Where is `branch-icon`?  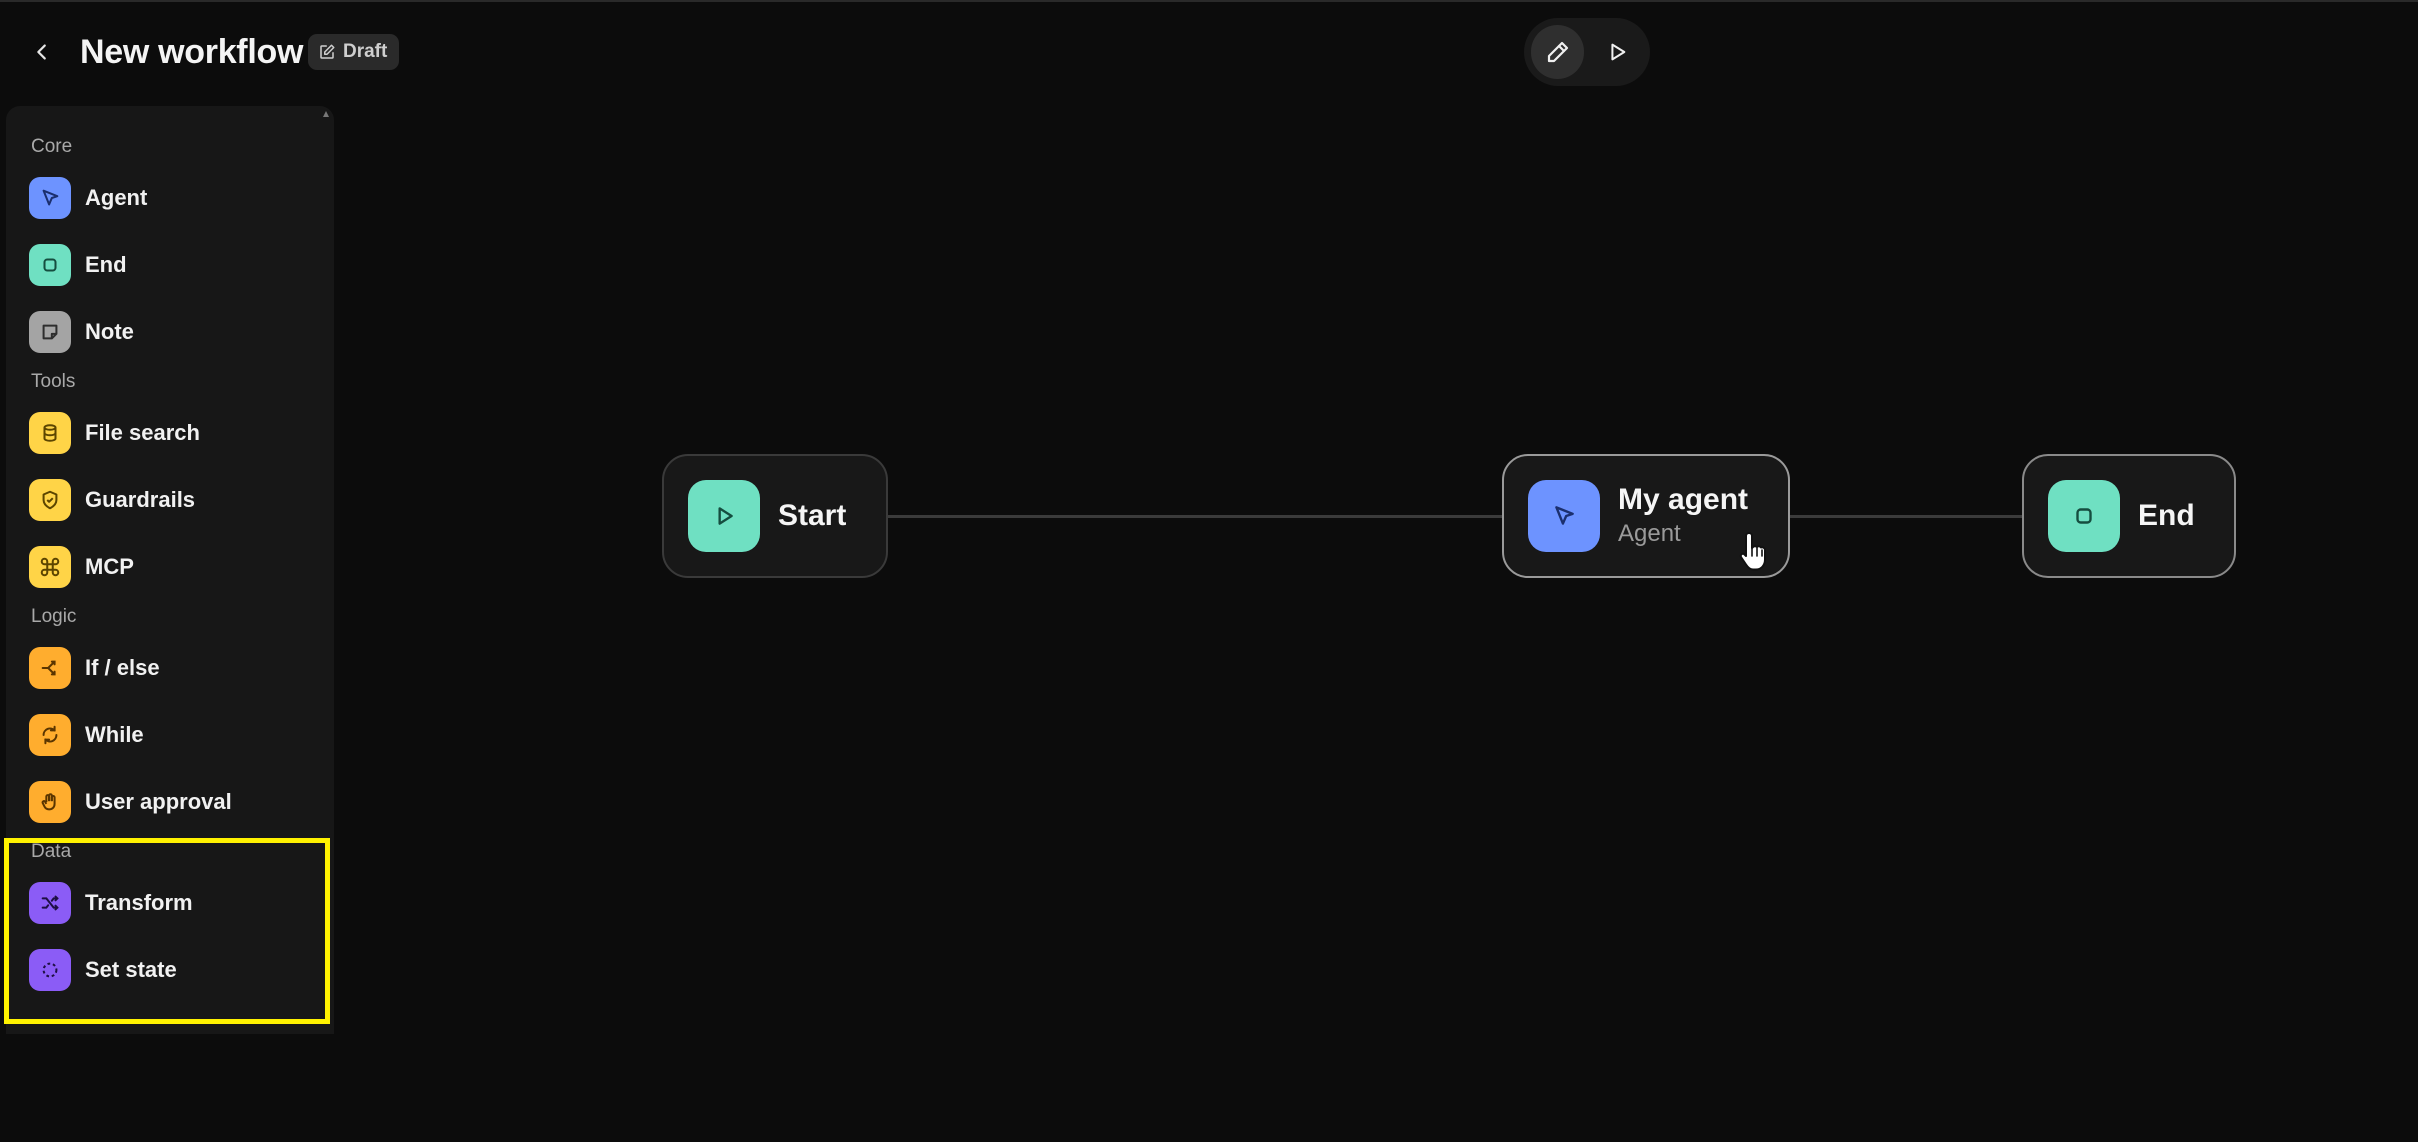
branch-icon is located at coordinates (50, 667).